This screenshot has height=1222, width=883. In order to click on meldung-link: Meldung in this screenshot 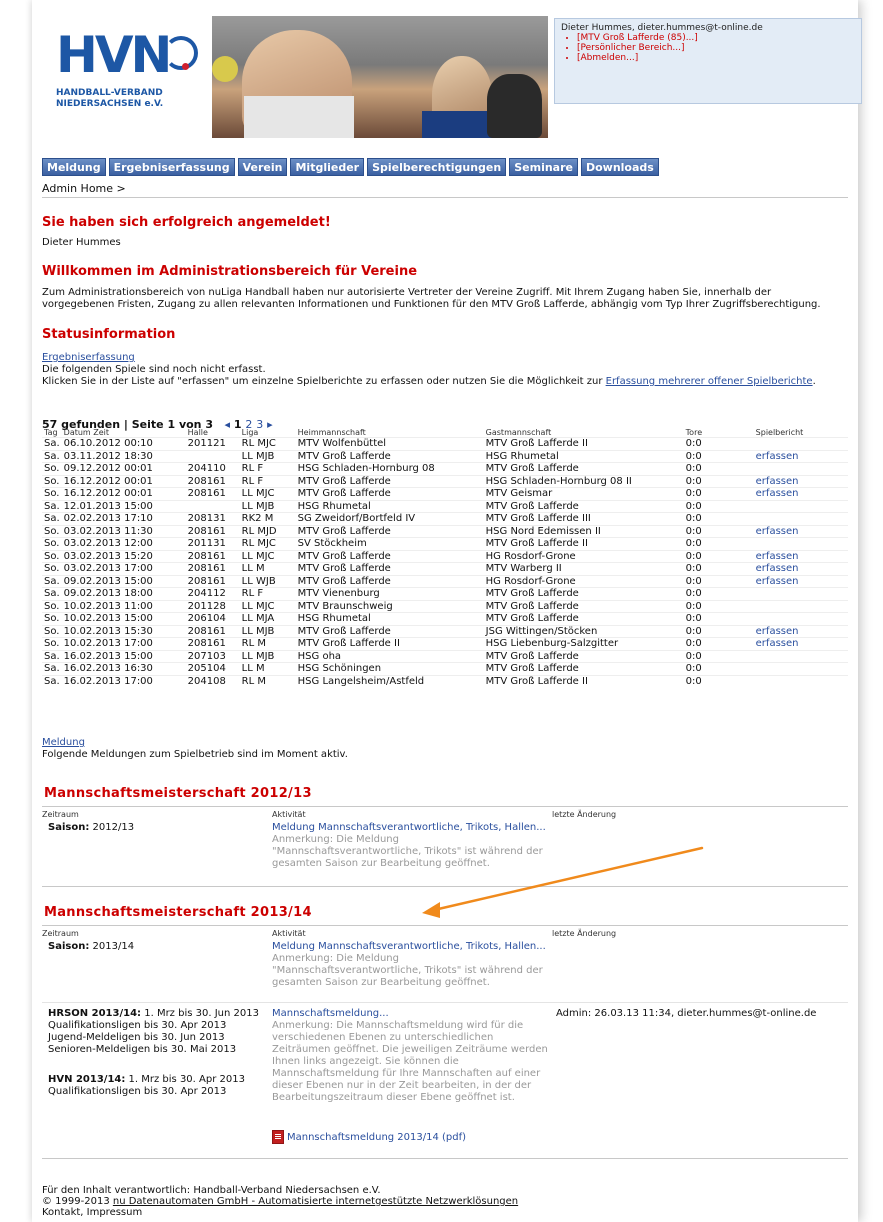, I will do `click(63, 743)`.